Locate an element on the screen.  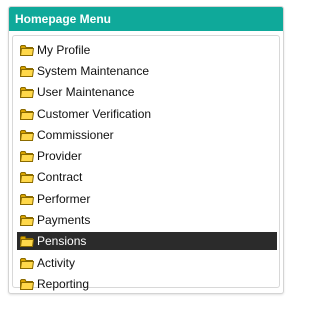
menu-item-label: Commissioner is located at coordinates (75, 134).